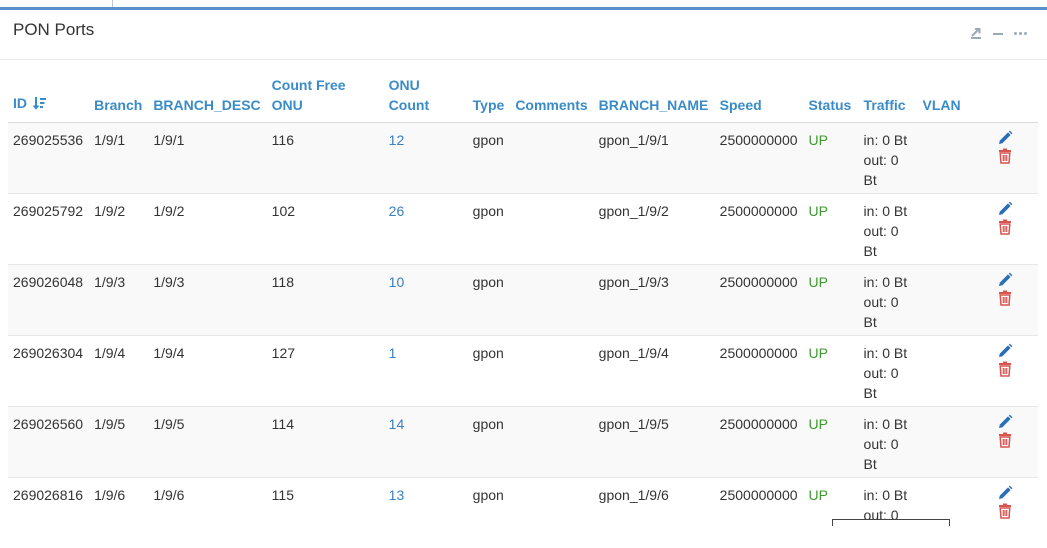  What do you see at coordinates (654, 157) in the screenshot?
I see `cell-branch-name: gpon_1/9/1` at bounding box center [654, 157].